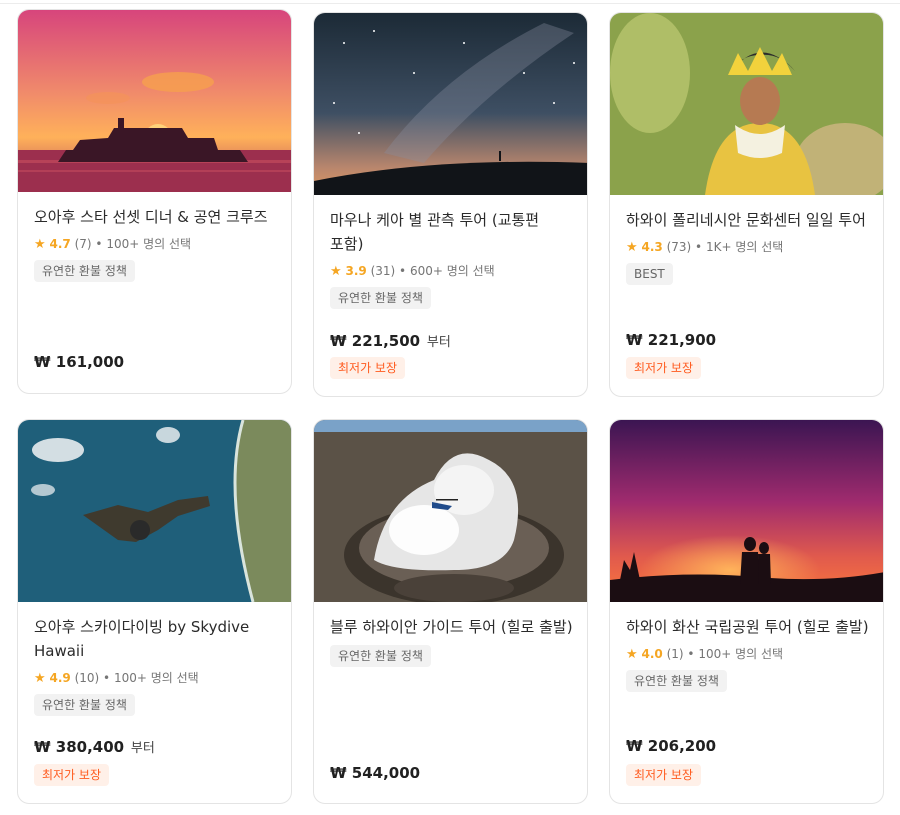 The width and height of the screenshot is (900, 815). Describe the element at coordinates (679, 247) in the screenshot. I see `review-count: (73)` at that location.